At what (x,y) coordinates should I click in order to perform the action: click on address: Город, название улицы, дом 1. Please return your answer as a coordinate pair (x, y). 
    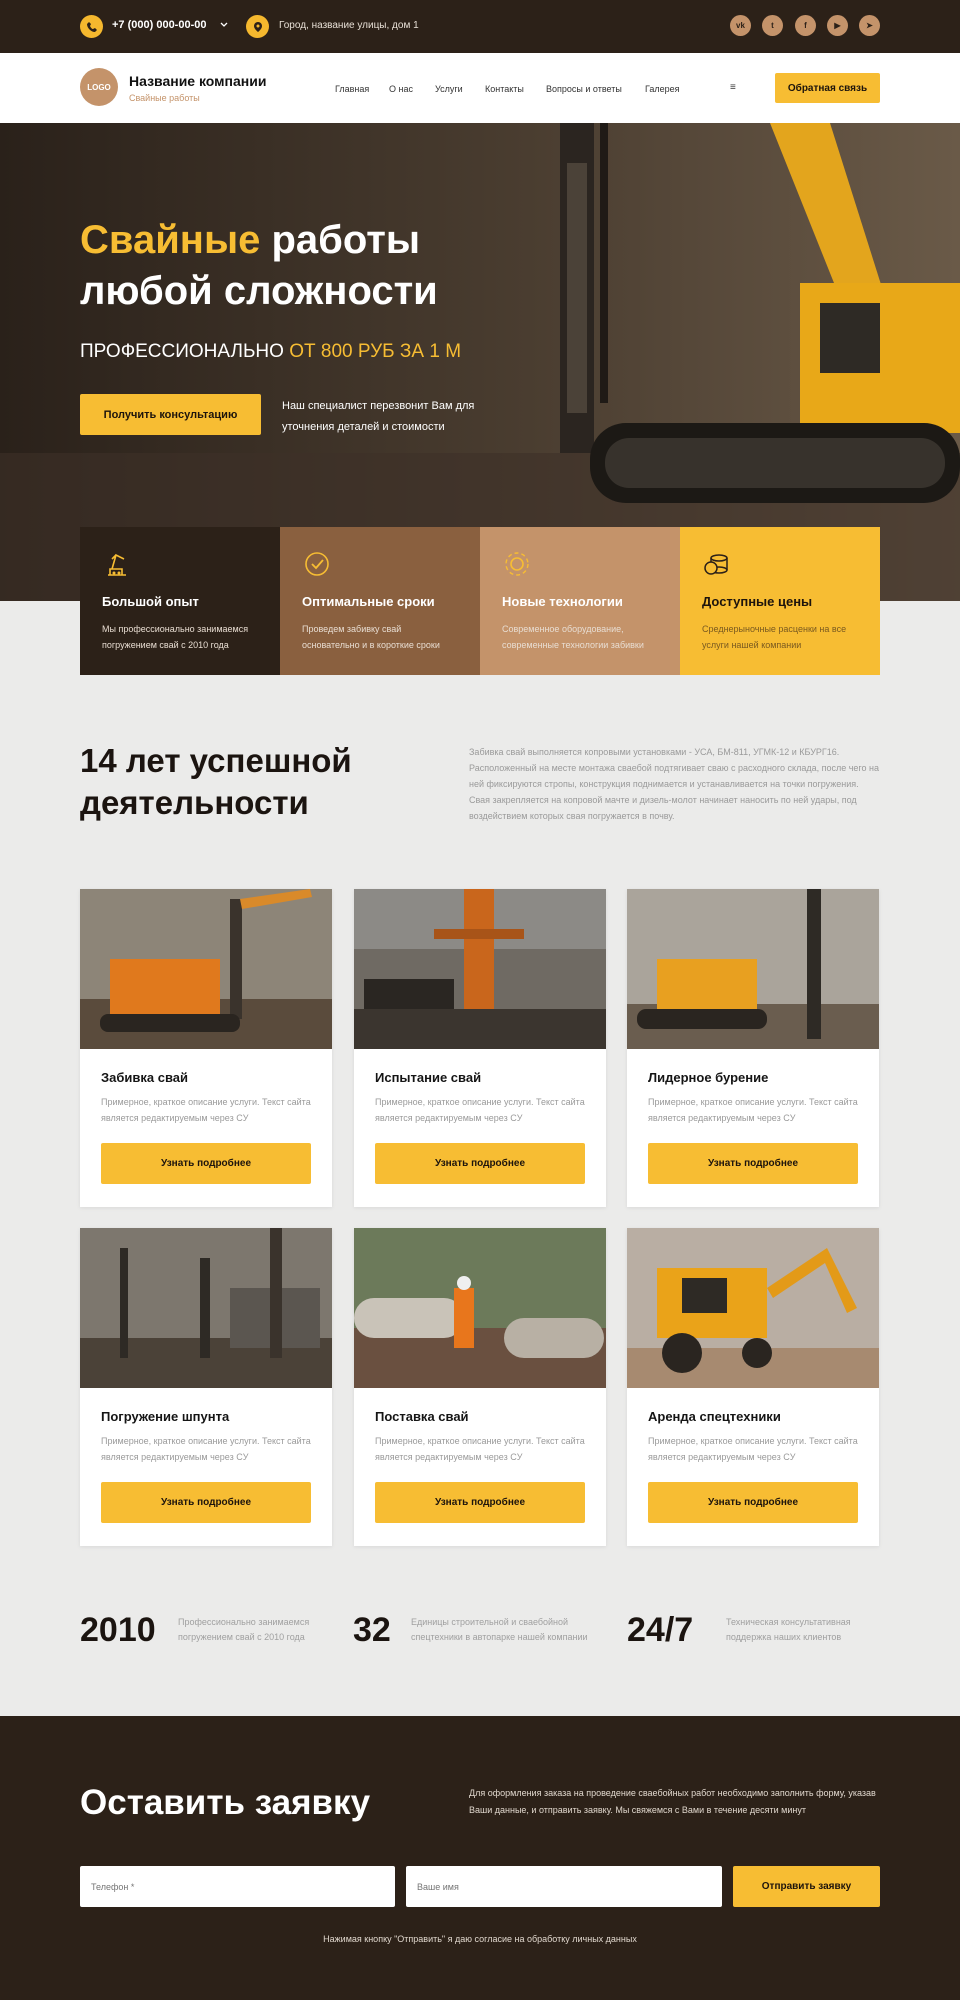
    Looking at the image, I should click on (349, 25).